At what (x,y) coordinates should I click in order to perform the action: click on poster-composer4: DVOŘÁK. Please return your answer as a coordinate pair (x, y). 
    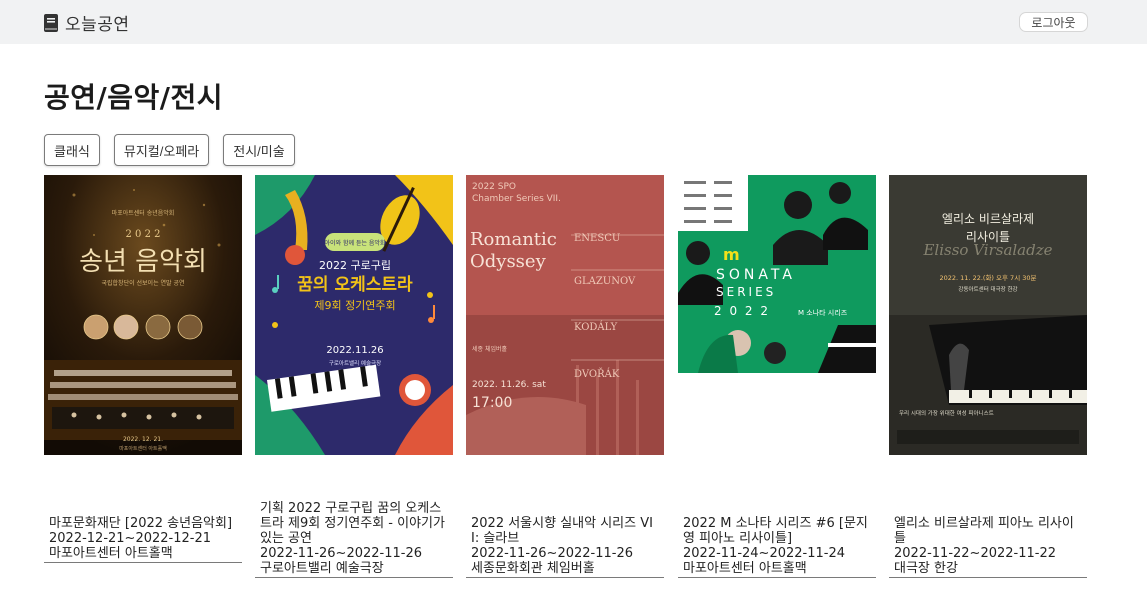
    Looking at the image, I should click on (597, 374).